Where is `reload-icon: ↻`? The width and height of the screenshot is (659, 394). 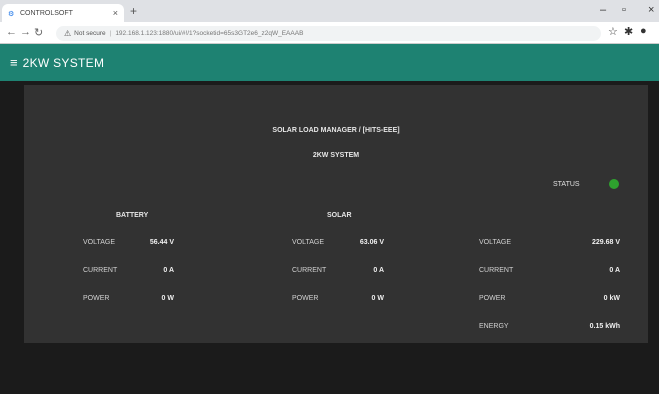 reload-icon: ↻ is located at coordinates (38, 32).